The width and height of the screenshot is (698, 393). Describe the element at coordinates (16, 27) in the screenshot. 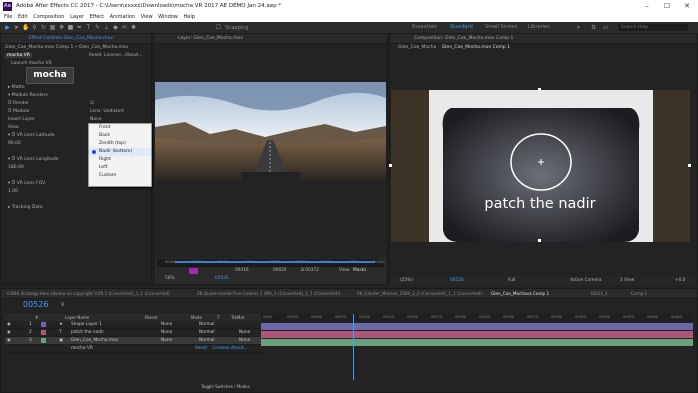

I see `selection-tool-icon: ➤` at that location.